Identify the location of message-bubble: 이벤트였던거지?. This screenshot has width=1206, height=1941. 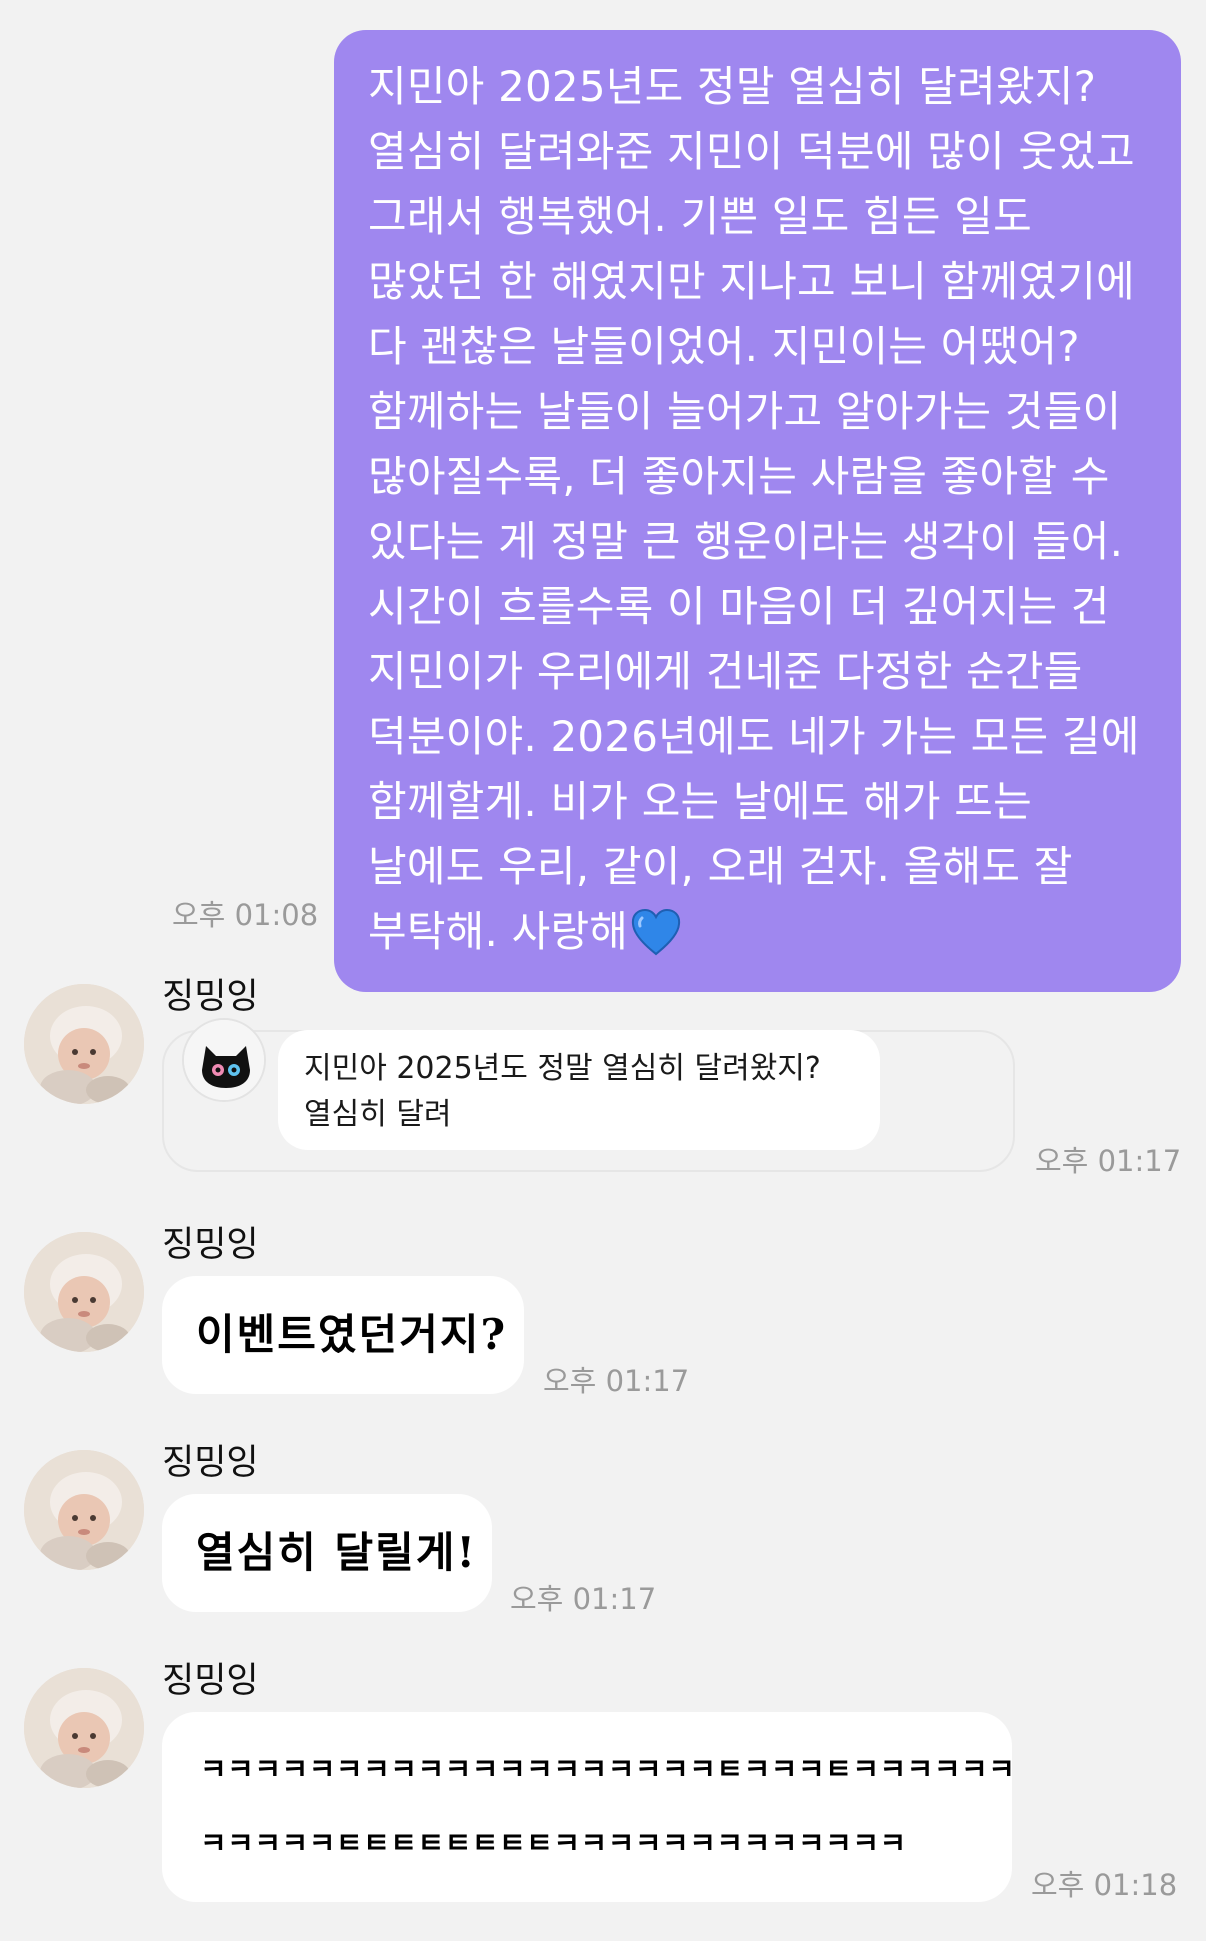
(343, 1335).